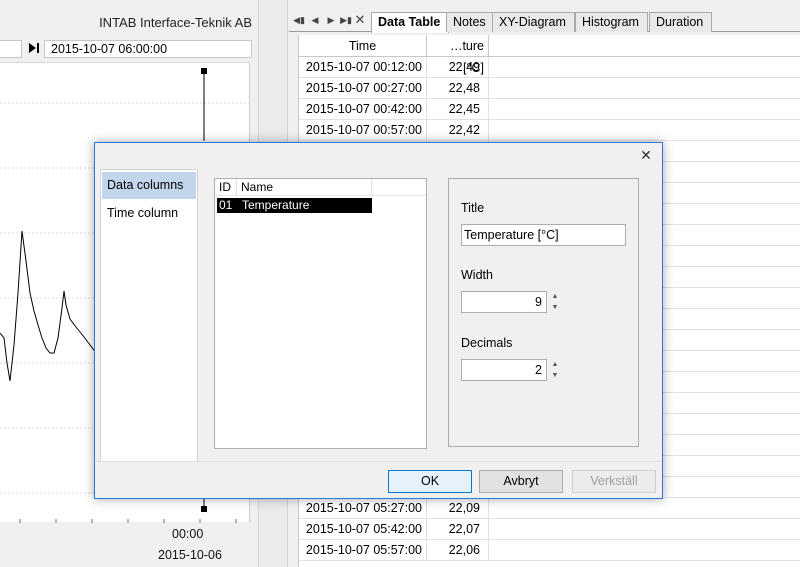 Image resolution: width=800 pixels, height=567 pixels. What do you see at coordinates (646, 155) in the screenshot?
I see `close-icon: ✕` at bounding box center [646, 155].